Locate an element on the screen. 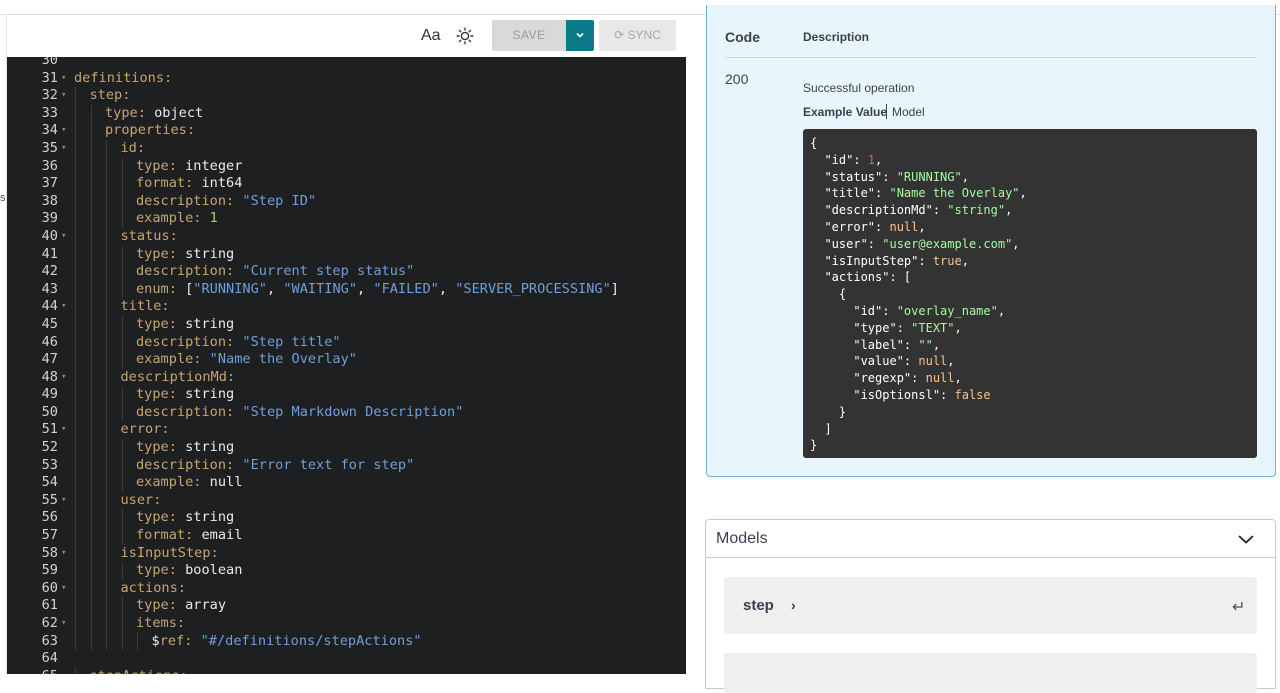 The width and height of the screenshot is (1280, 693). line-number: 59 is located at coordinates (49, 570).